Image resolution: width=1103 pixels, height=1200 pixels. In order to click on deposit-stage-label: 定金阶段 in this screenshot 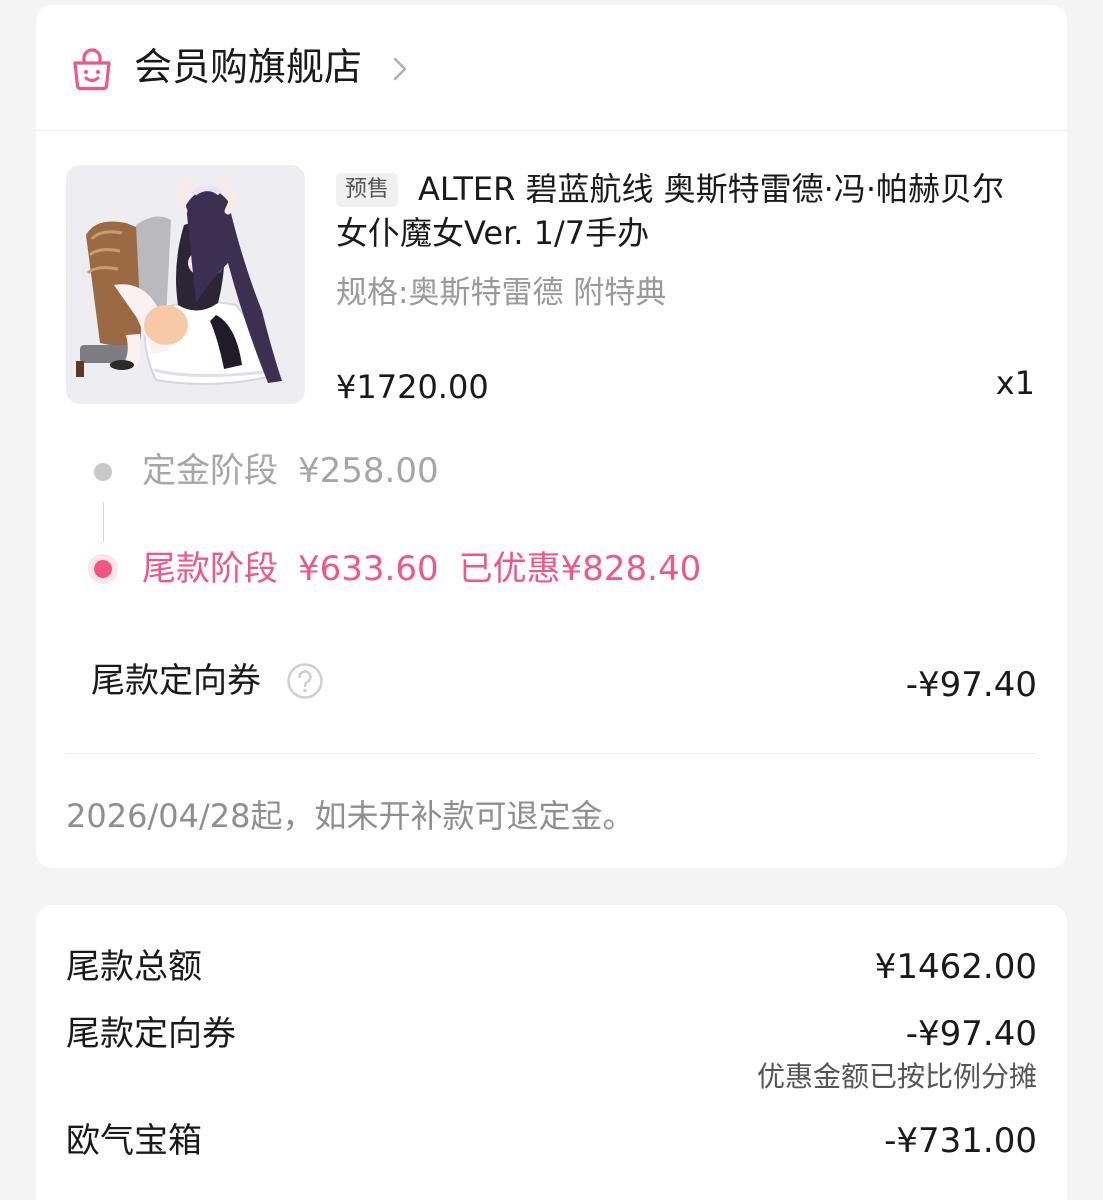, I will do `click(210, 471)`.